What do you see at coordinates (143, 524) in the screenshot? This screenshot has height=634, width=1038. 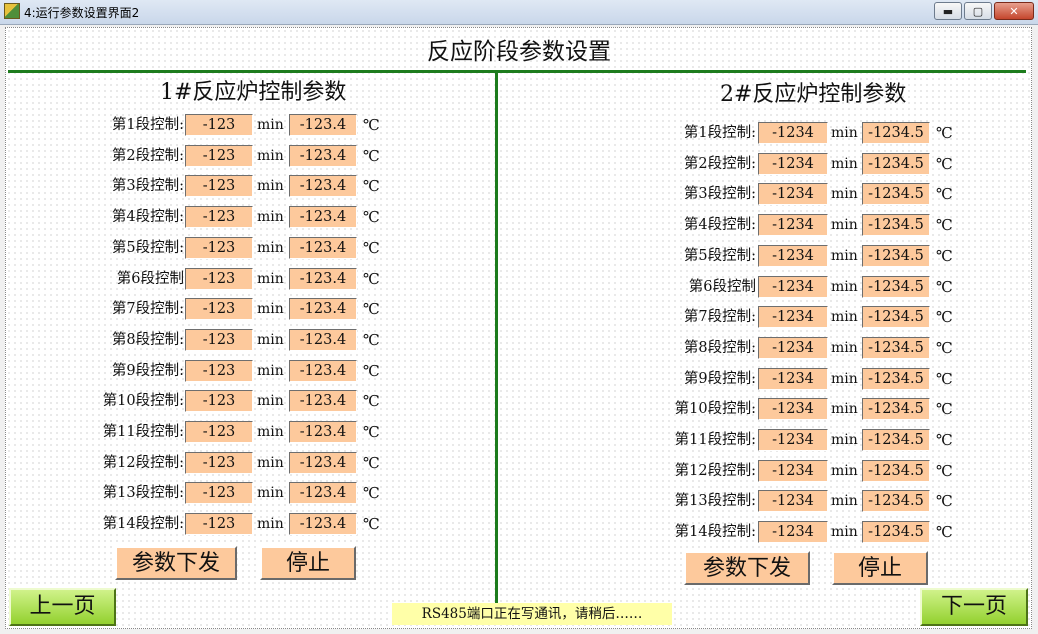 I see `segment-label: 第14段控制:` at bounding box center [143, 524].